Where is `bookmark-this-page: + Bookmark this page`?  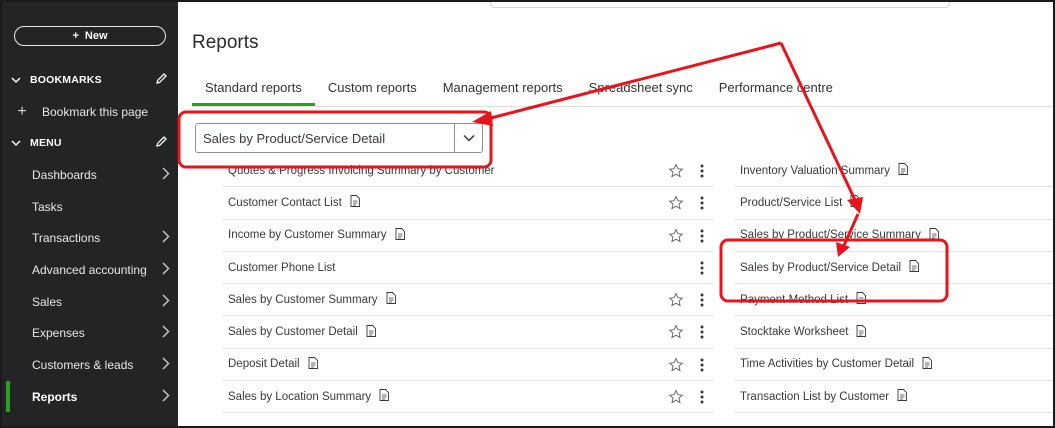 bookmark-this-page: + Bookmark this page is located at coordinates (90, 112).